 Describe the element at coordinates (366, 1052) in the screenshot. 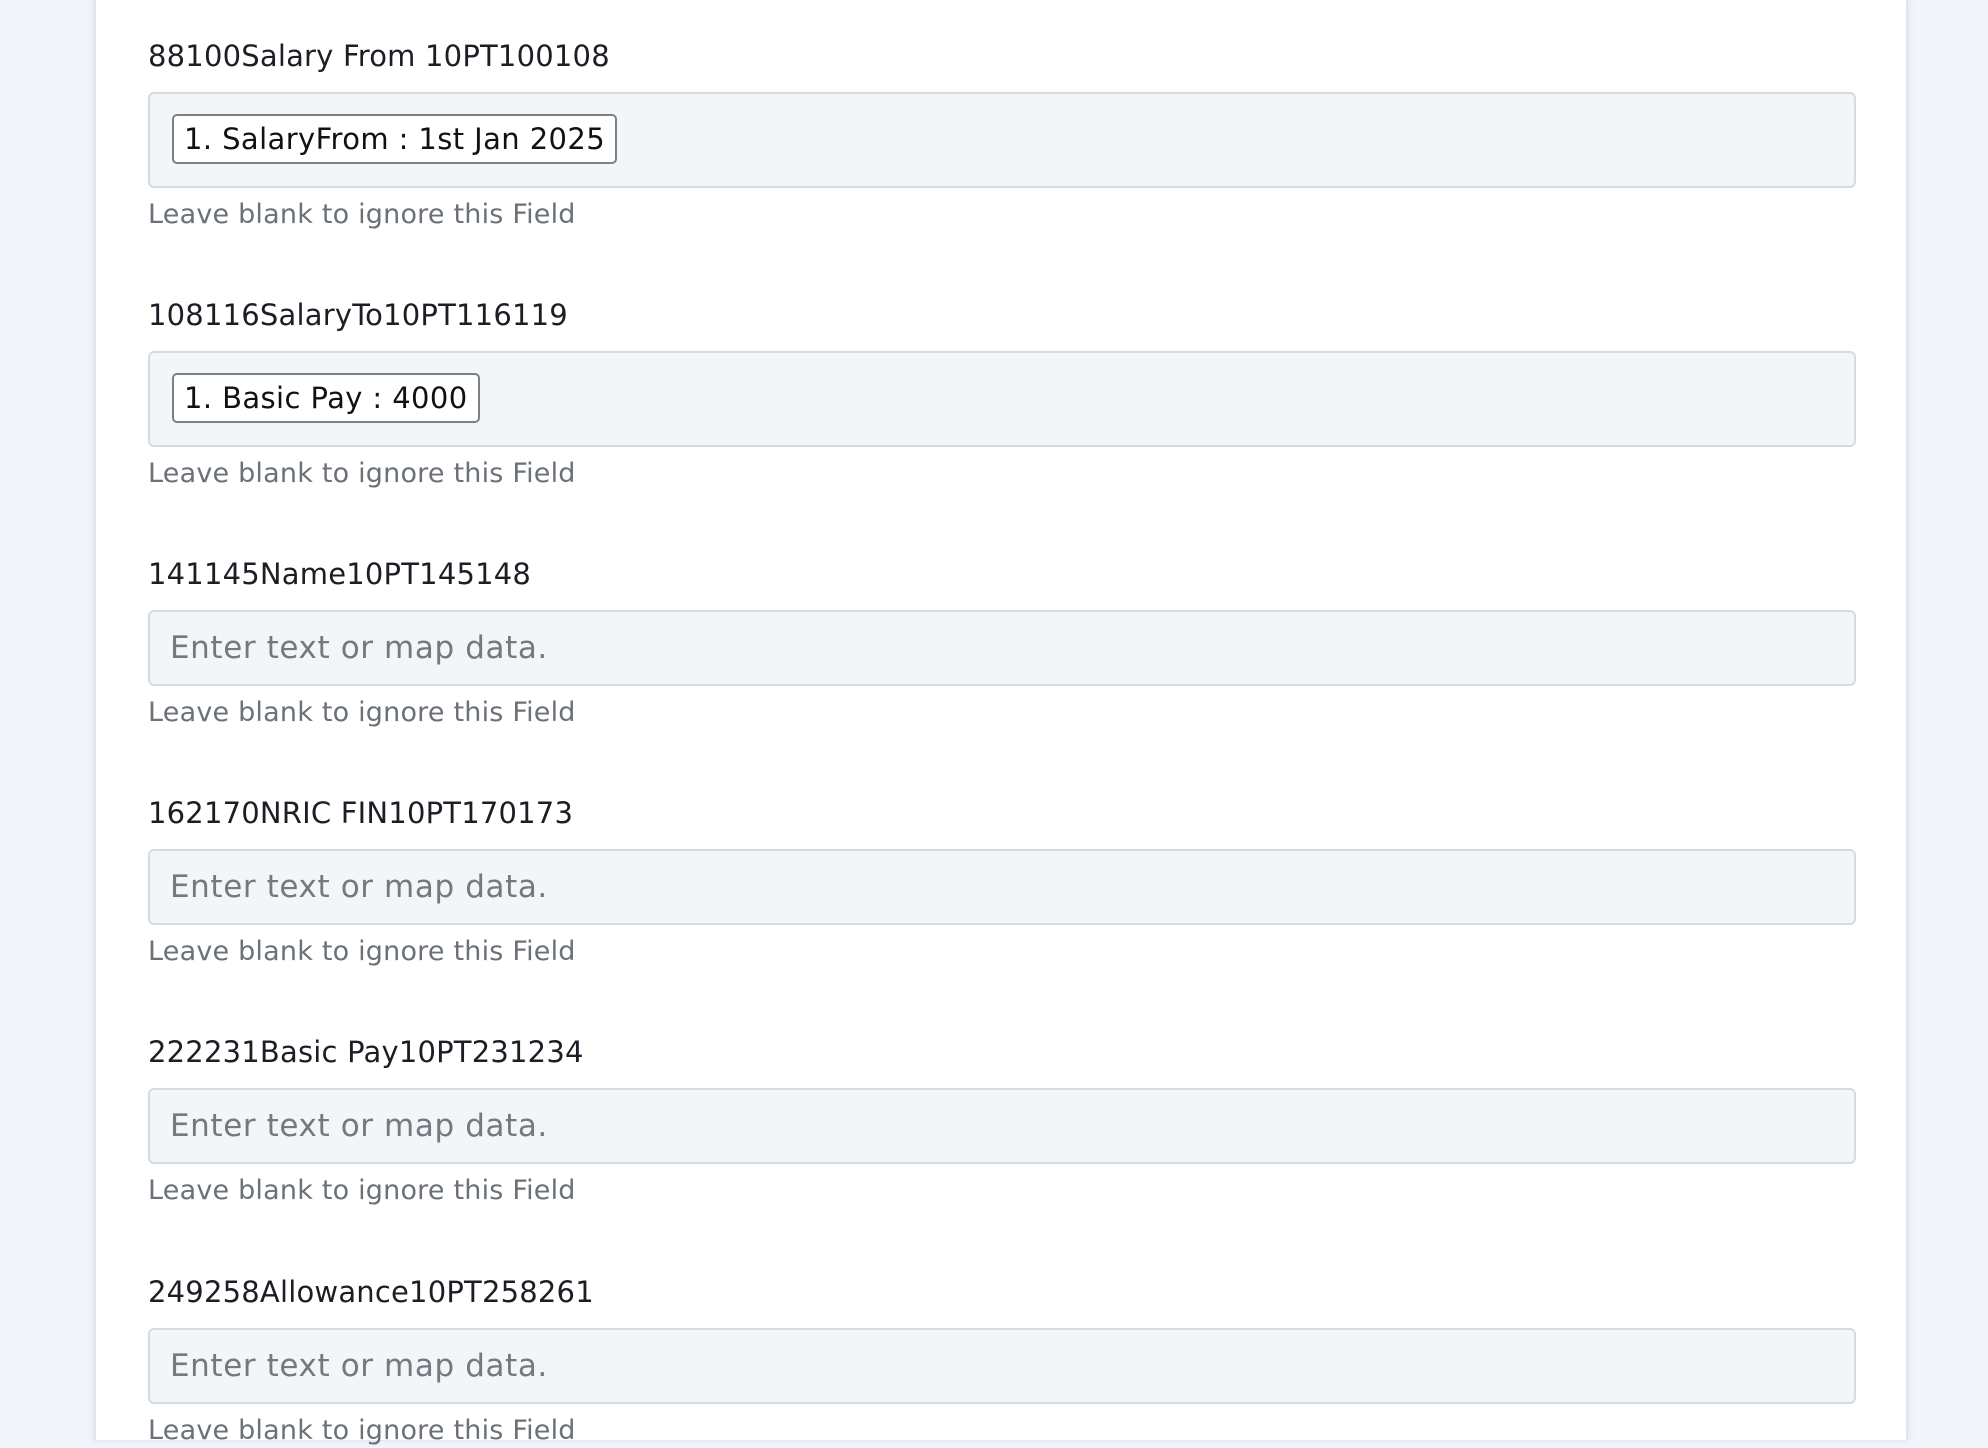

I see `field-label: 222231Basic Pay10PT231234` at that location.